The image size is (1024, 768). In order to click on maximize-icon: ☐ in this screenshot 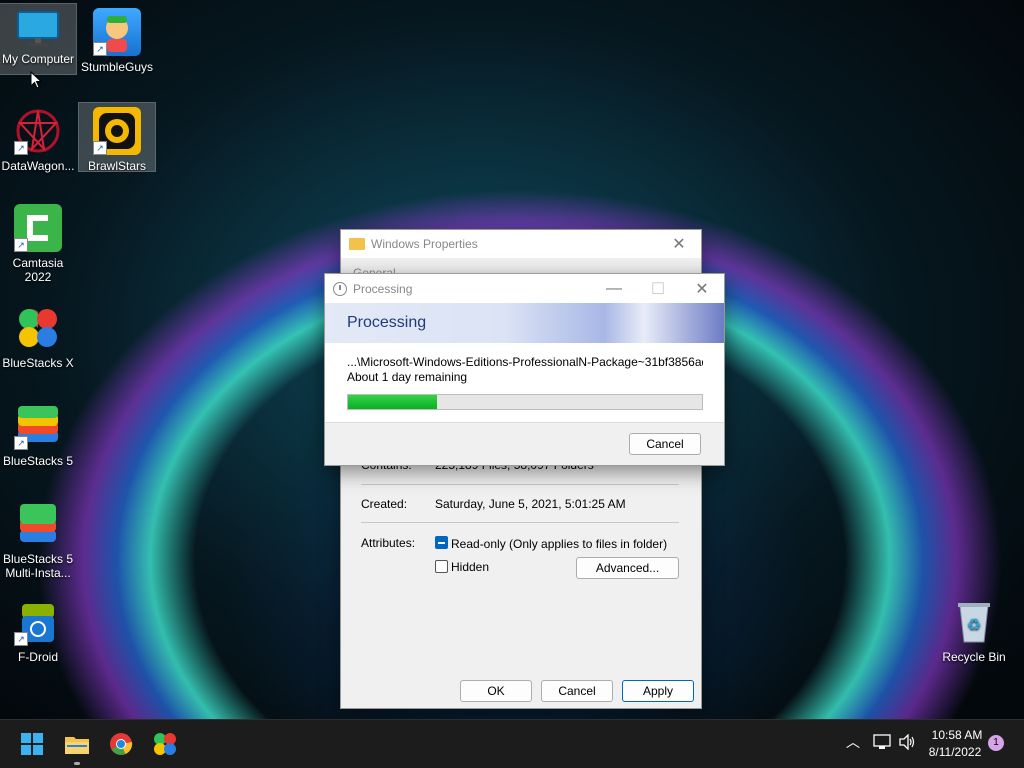, I will do `click(658, 289)`.